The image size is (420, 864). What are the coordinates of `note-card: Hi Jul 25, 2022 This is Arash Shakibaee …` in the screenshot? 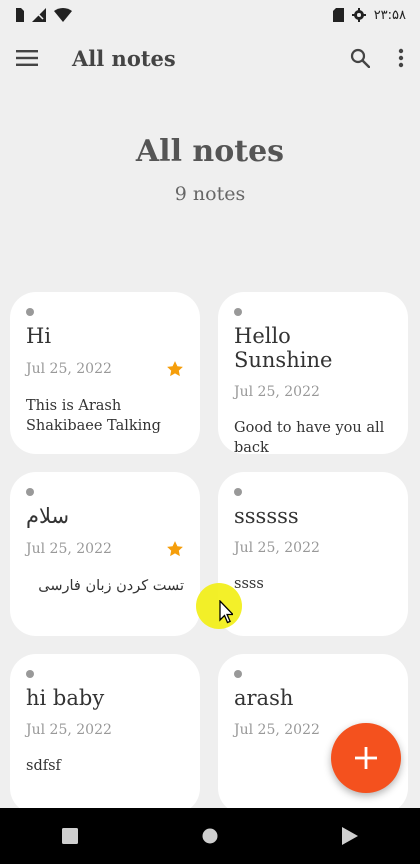 It's located at (105, 373).